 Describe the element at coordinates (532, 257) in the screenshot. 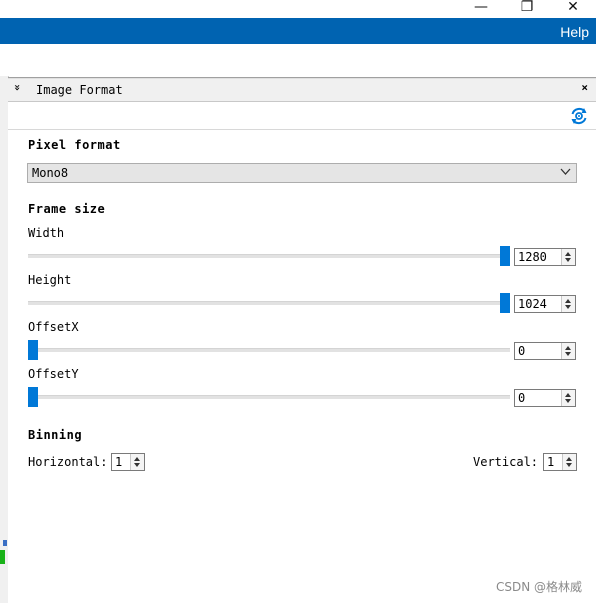

I see `width-value: 1280` at that location.